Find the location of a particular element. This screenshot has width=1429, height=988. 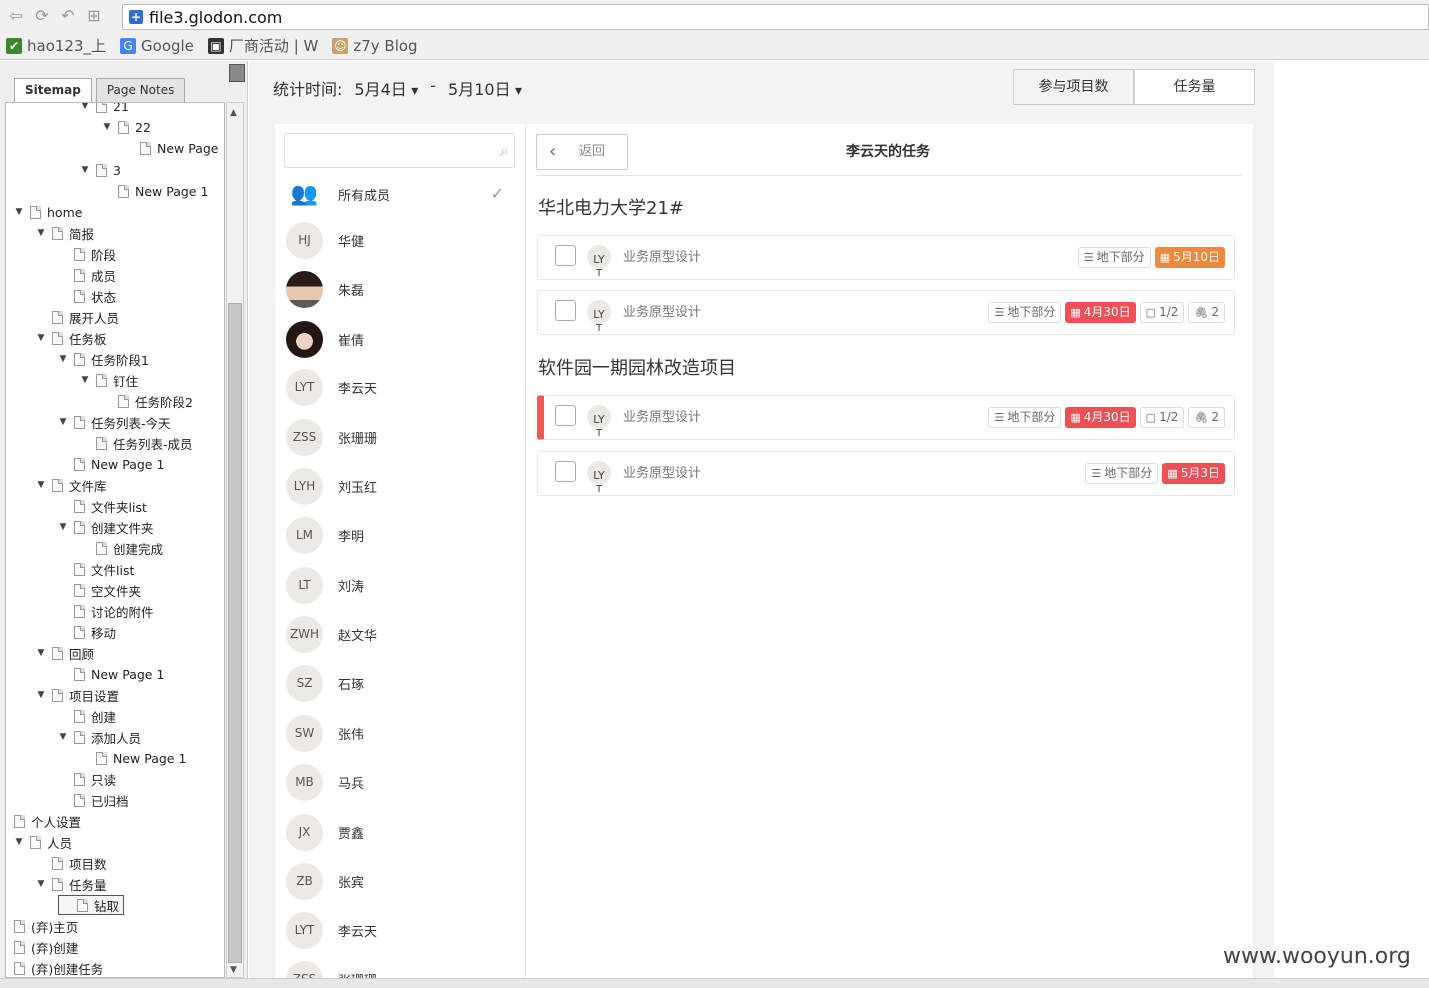

sitemap-node: ▼ 文件库 is located at coordinates (71, 485).